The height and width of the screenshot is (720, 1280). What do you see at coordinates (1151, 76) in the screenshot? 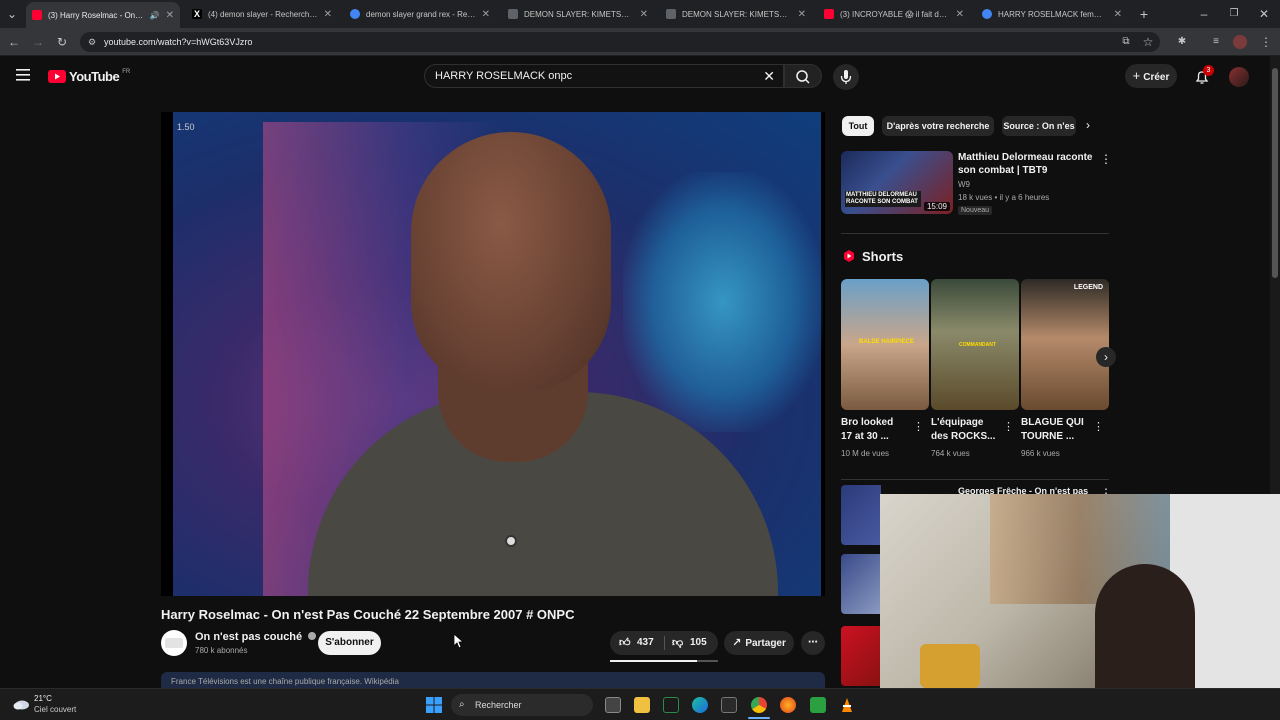
I see `create-button: + Créer` at bounding box center [1151, 76].